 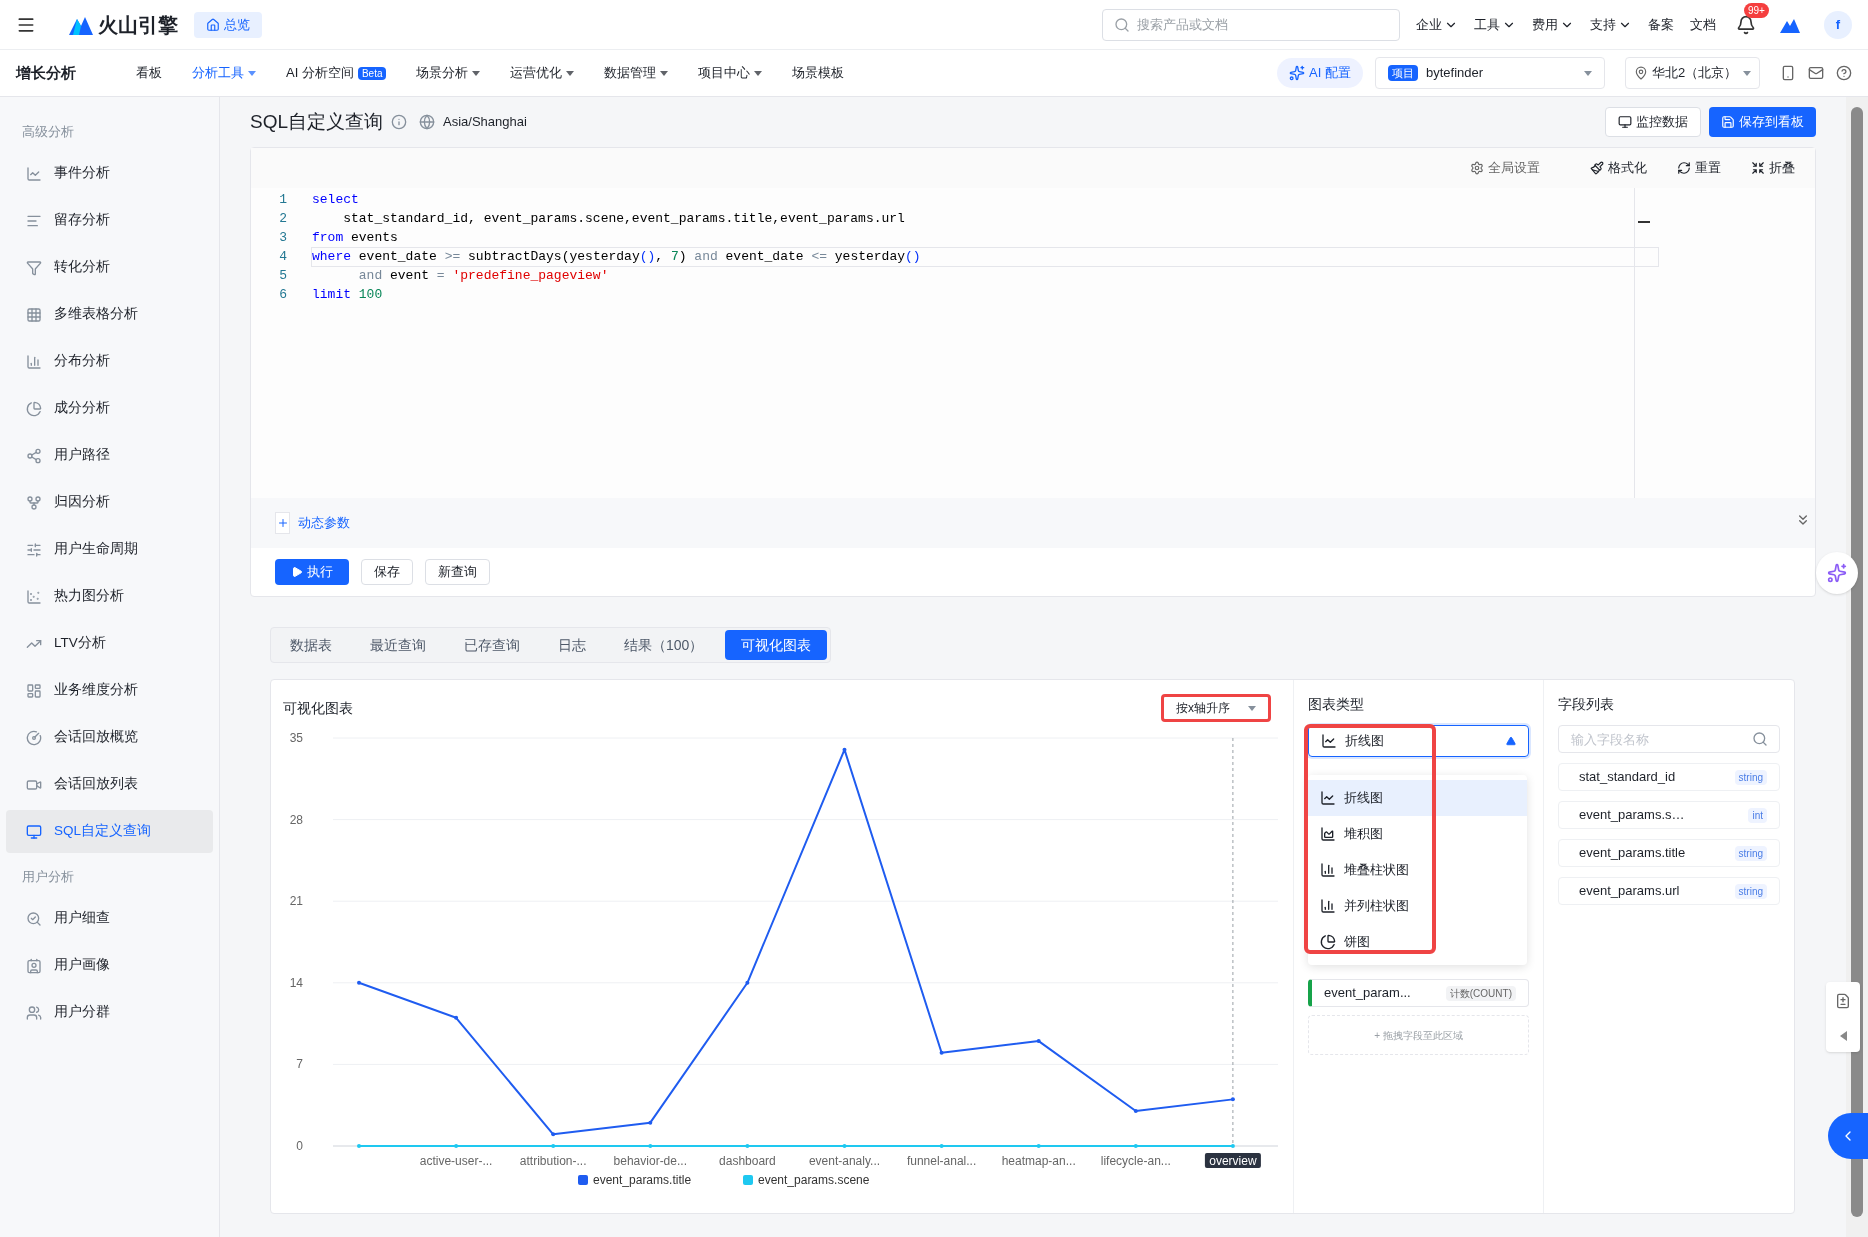 I want to click on field-search: 输入字段名称, so click(x=1669, y=739).